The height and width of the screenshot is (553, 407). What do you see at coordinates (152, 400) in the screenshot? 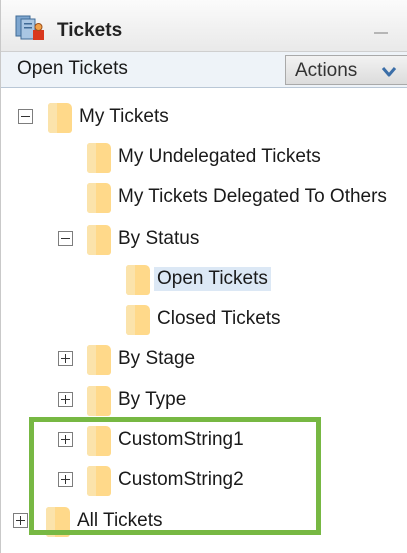
I see `tree-node-label: By Type` at bounding box center [152, 400].